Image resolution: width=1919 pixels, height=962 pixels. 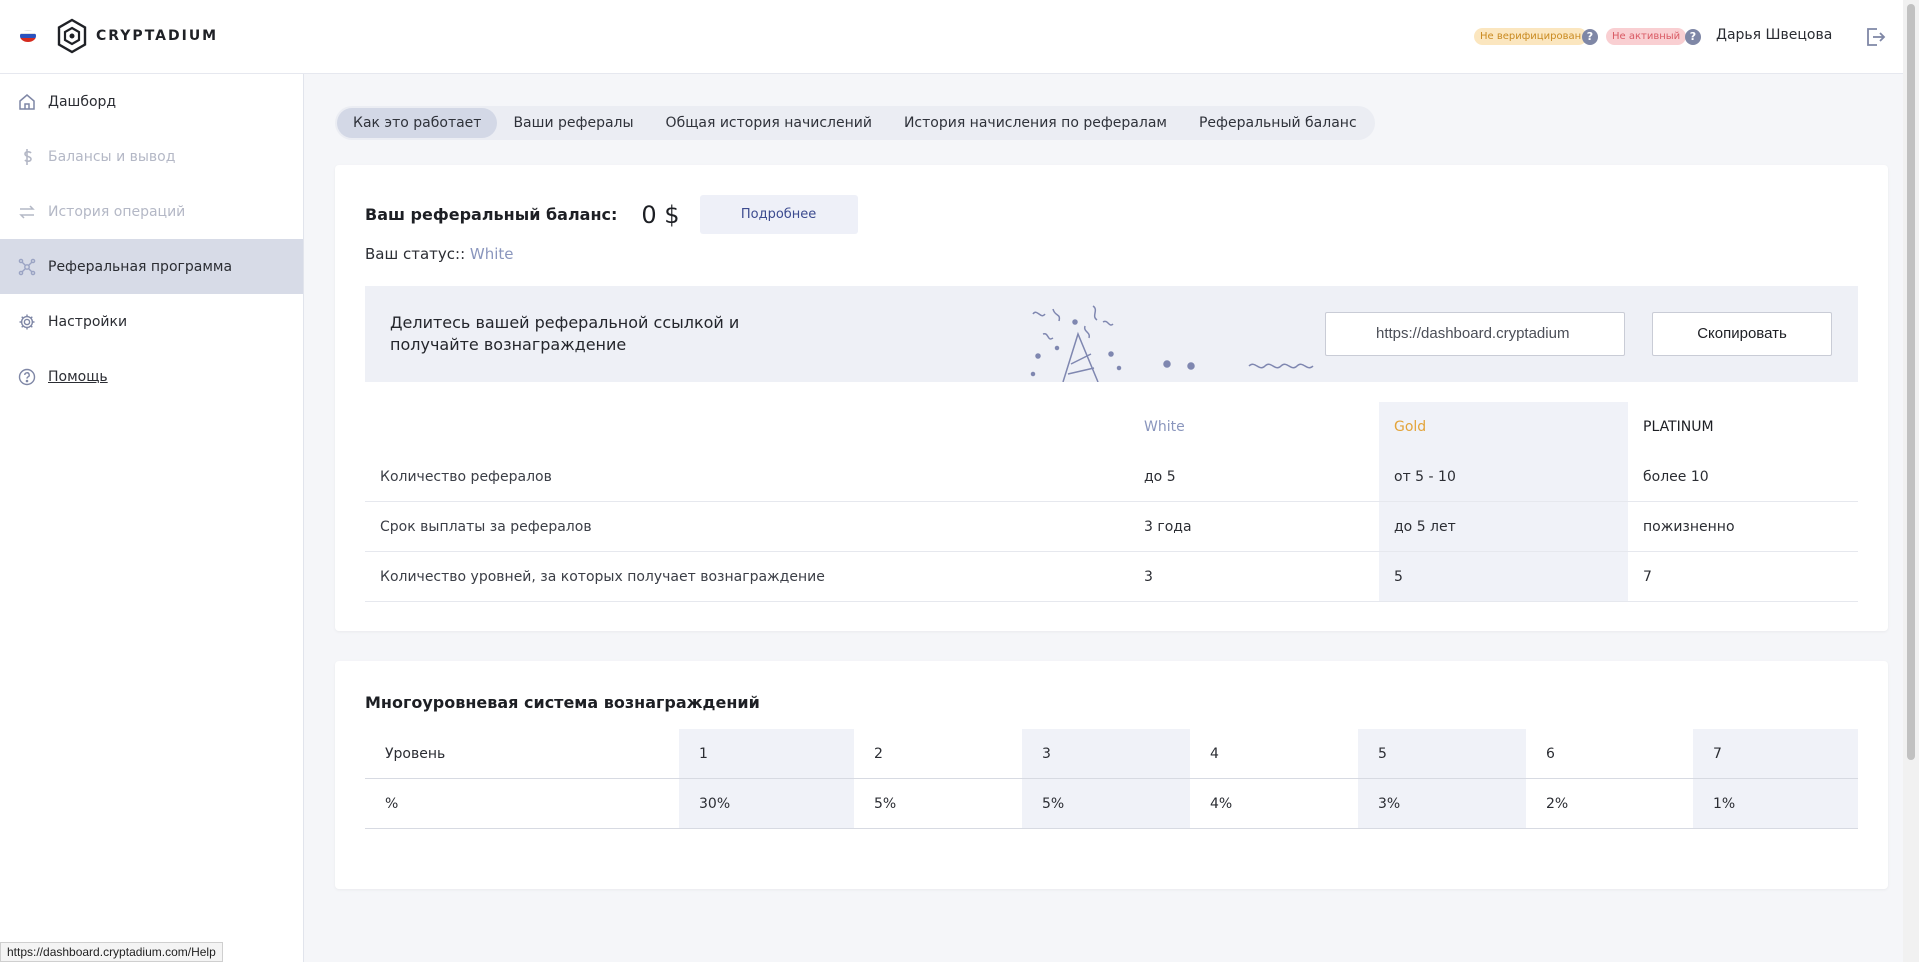 I want to click on sidebar-item-label: Дашборд, so click(x=82, y=101).